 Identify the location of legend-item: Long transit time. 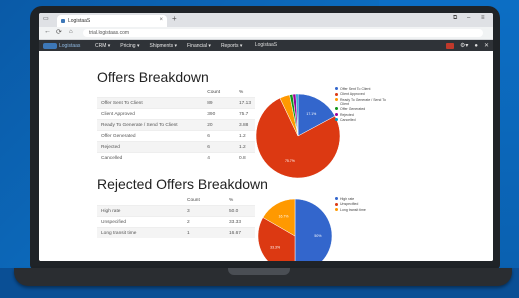
(365, 210).